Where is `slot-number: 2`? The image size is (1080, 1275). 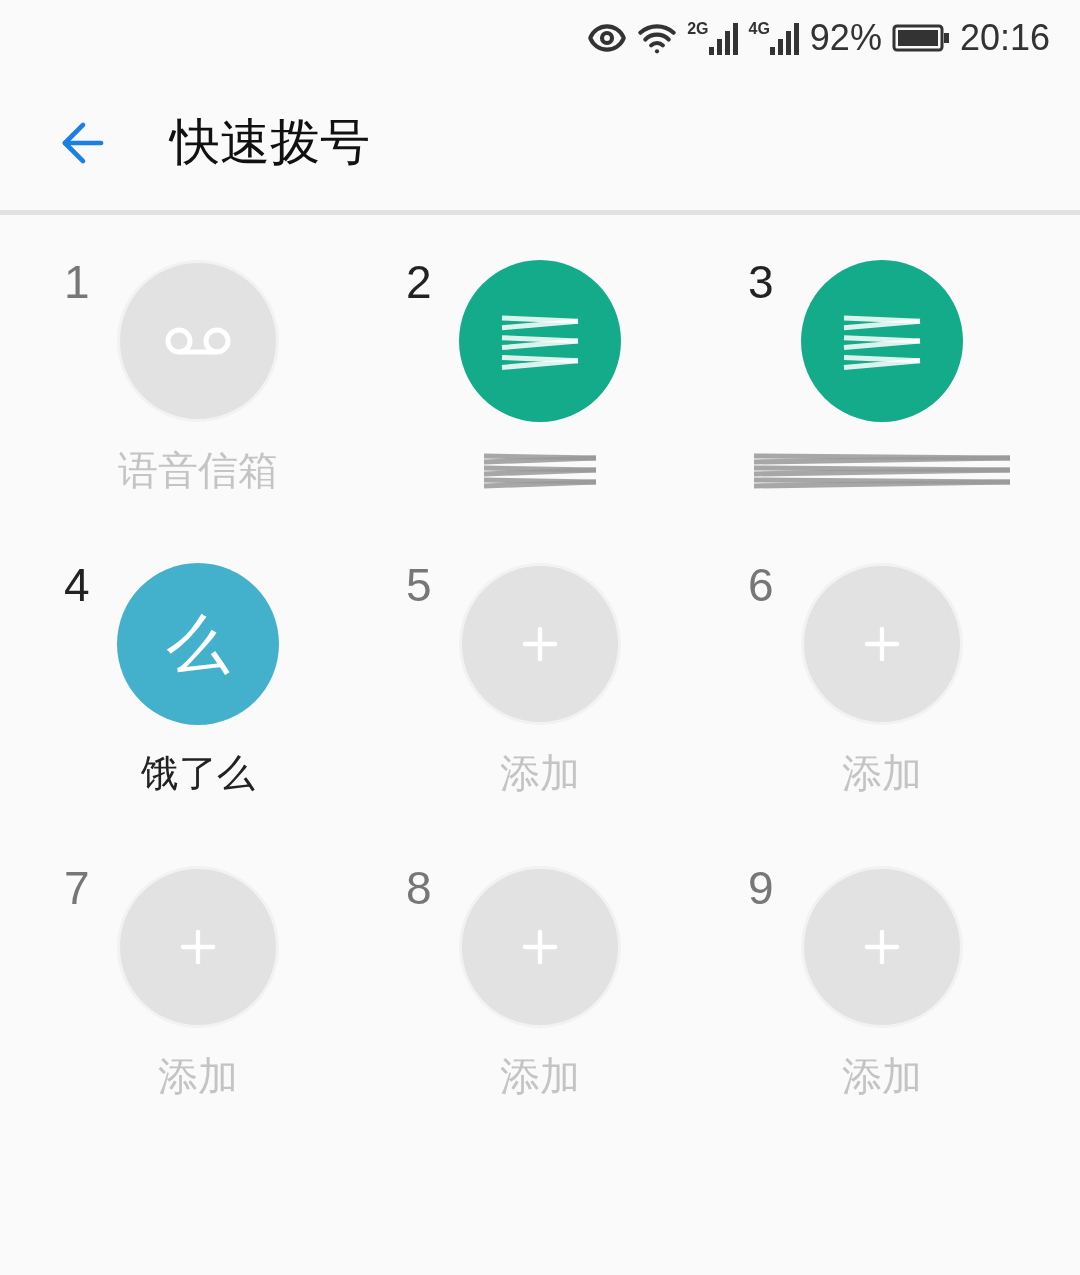 slot-number: 2 is located at coordinates (419, 282).